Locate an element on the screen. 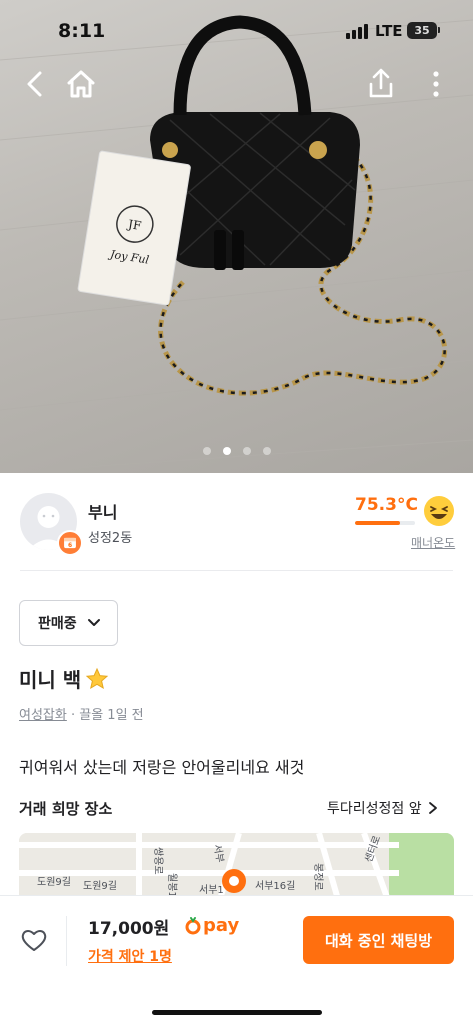  signal-icon is located at coordinates (357, 31).